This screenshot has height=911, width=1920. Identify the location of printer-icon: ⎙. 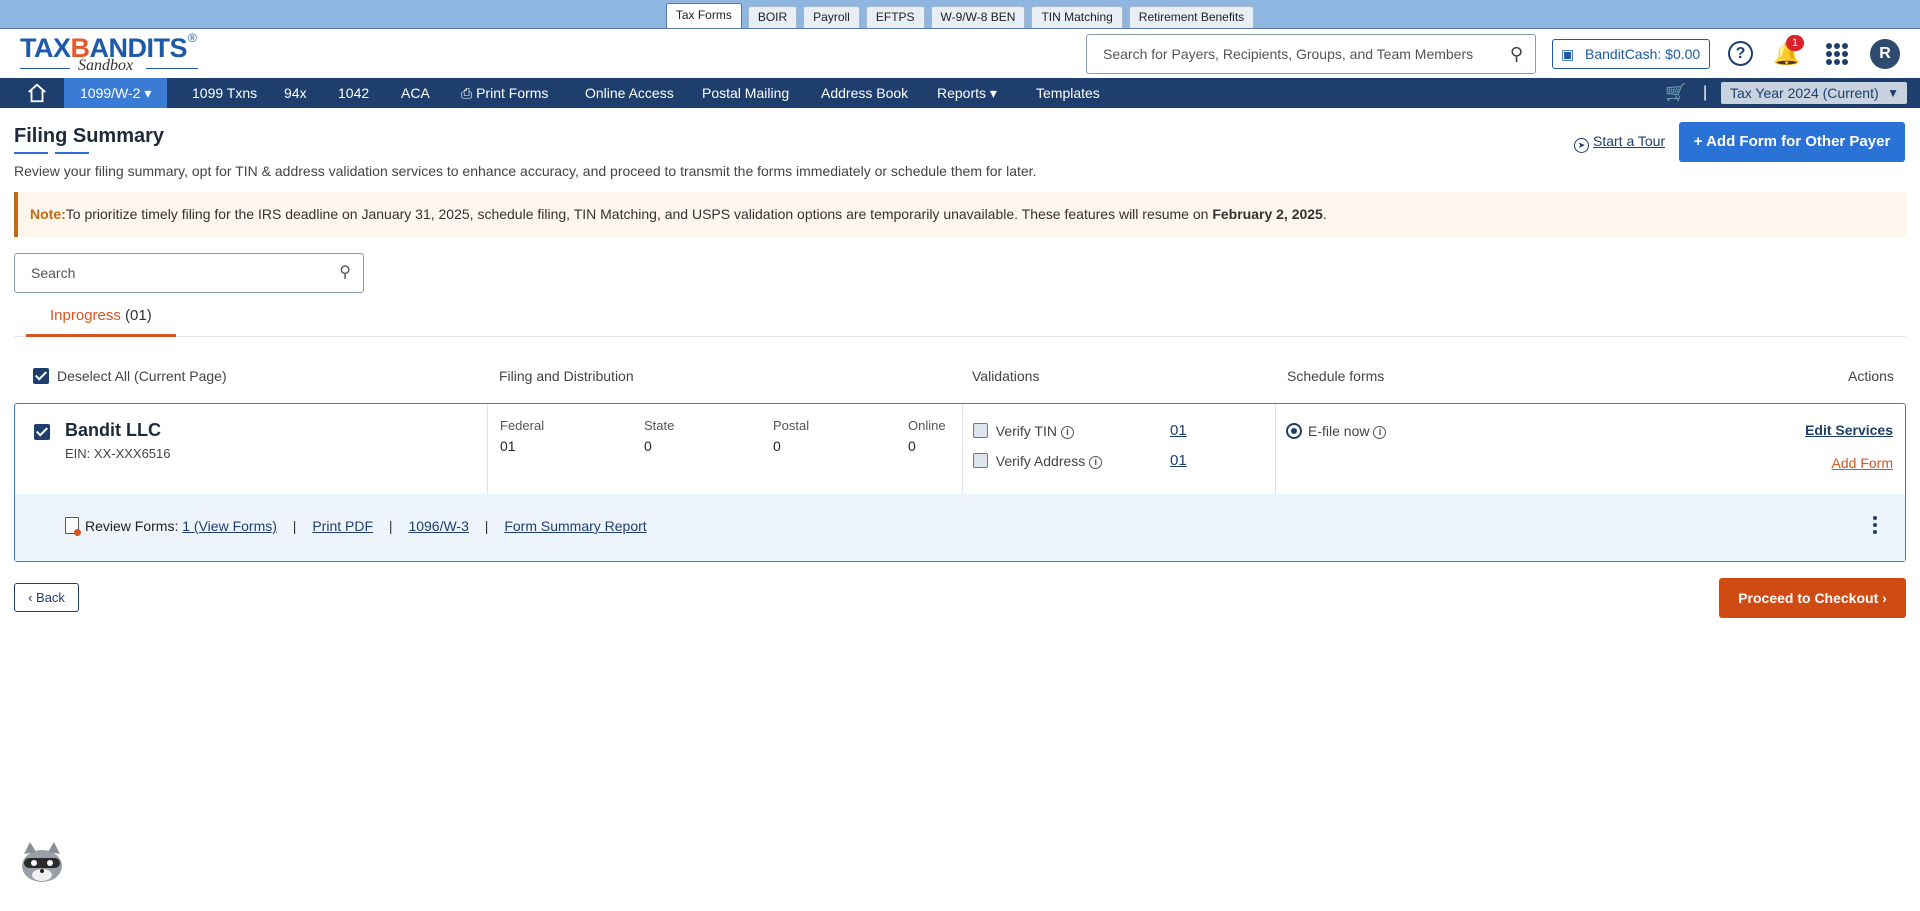
(467, 93).